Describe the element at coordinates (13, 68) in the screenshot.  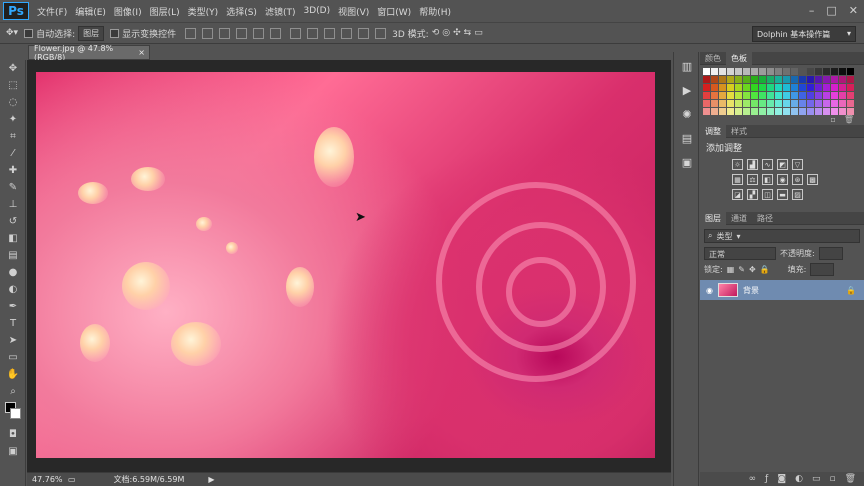
I see `move-tool-icon: ✥` at that location.